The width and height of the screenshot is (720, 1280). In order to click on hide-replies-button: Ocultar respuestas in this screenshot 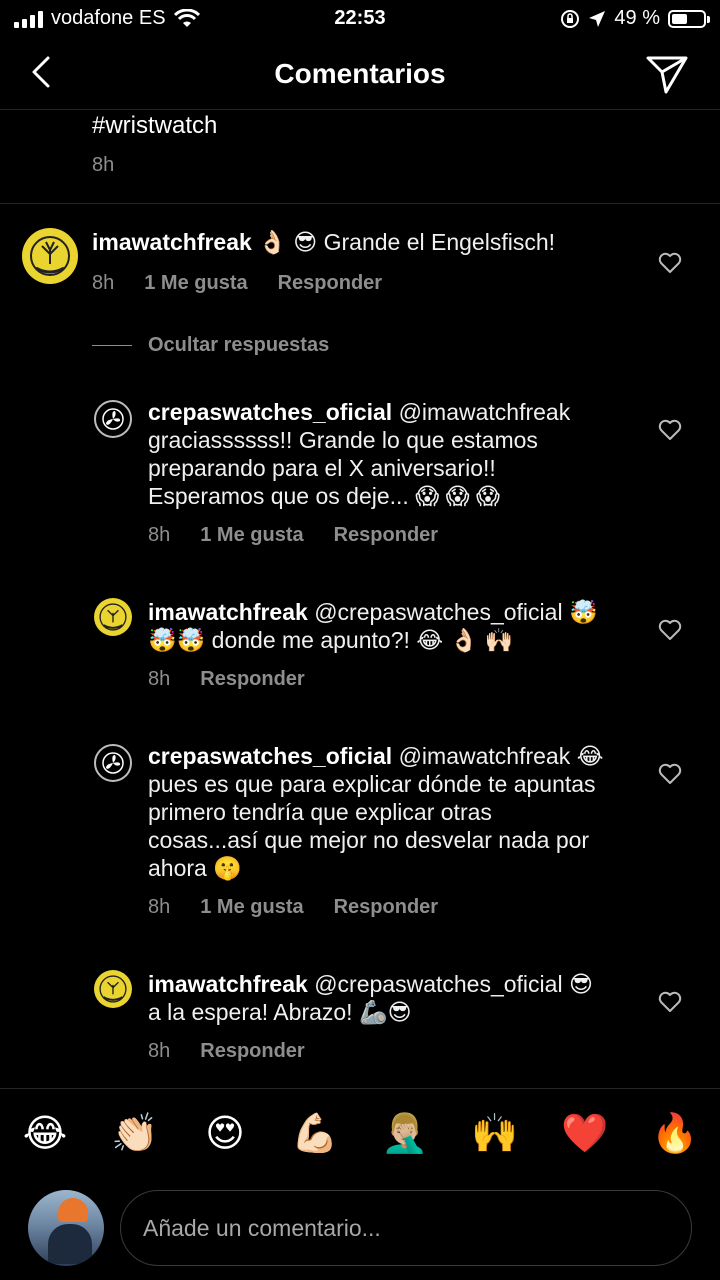, I will do `click(210, 345)`.